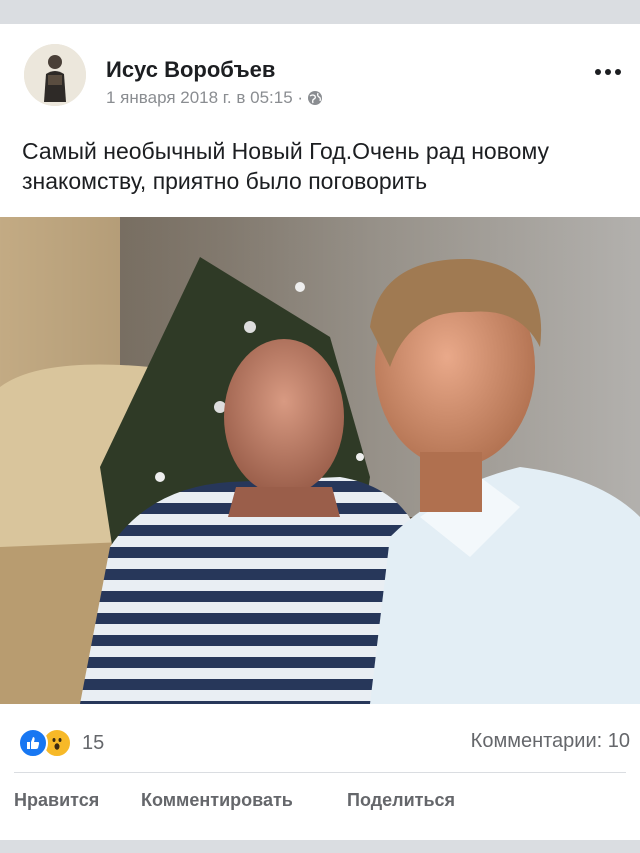 This screenshot has width=640, height=853. What do you see at coordinates (61, 743) in the screenshot?
I see `reactions-summary: 15` at bounding box center [61, 743].